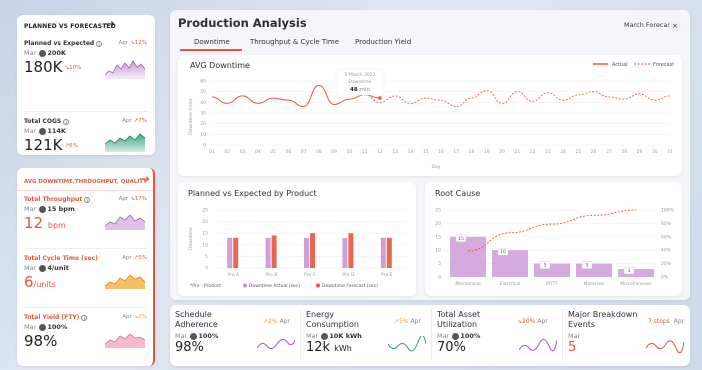  What do you see at coordinates (438, 211) in the screenshot?
I see `y-tick-label: 25` at bounding box center [438, 211].